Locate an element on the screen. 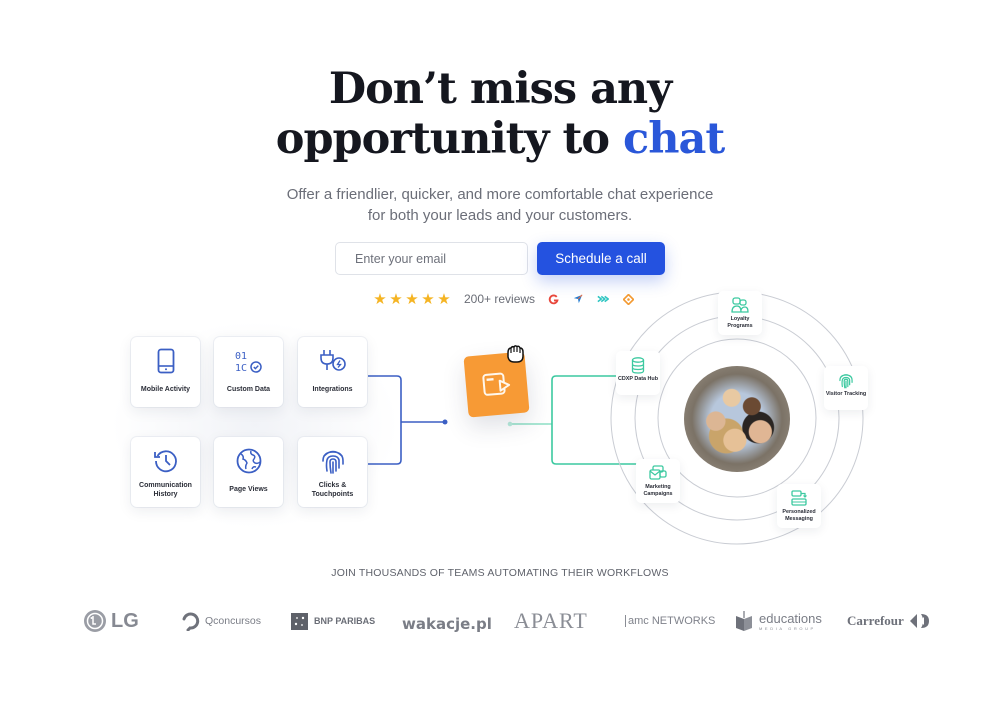 Image resolution: width=1000 pixels, height=712 pixels. source-card-label: Mobile Activity is located at coordinates (165, 389).